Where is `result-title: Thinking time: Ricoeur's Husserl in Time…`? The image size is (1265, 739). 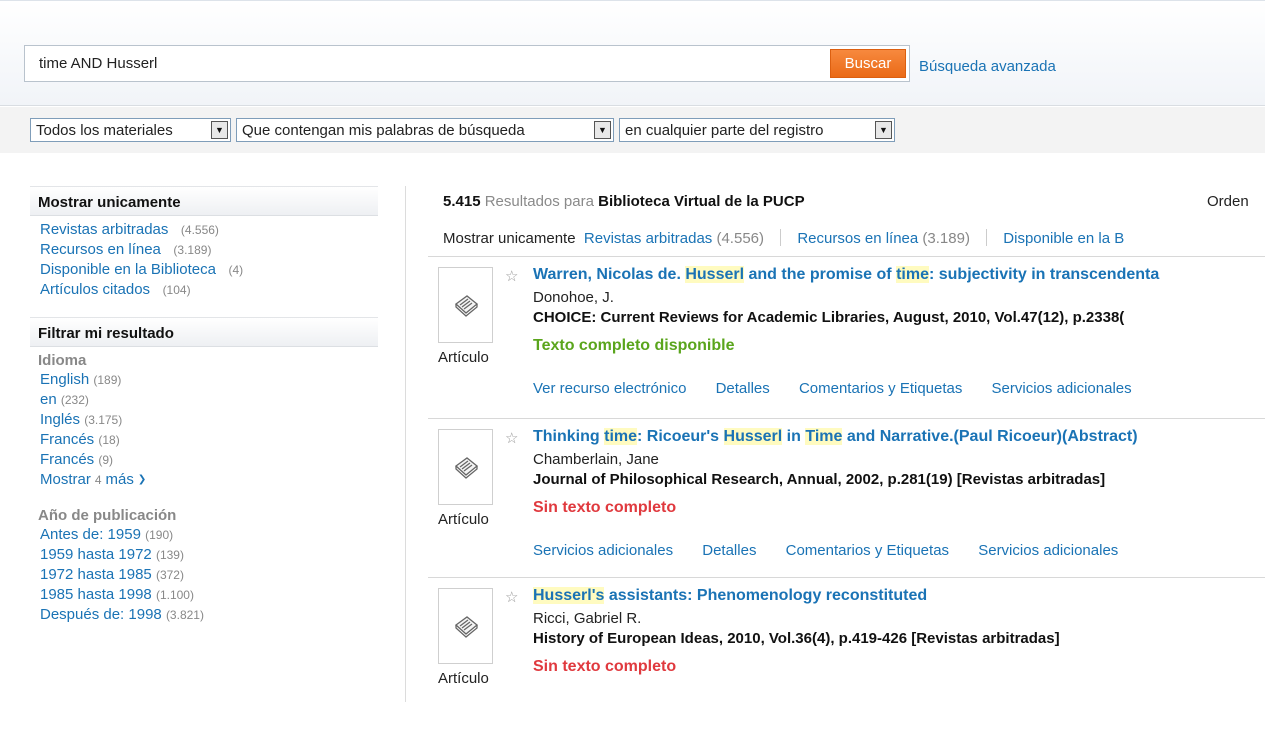
result-title: Thinking time: Ricoeur's Husserl in Time… is located at coordinates (835, 437).